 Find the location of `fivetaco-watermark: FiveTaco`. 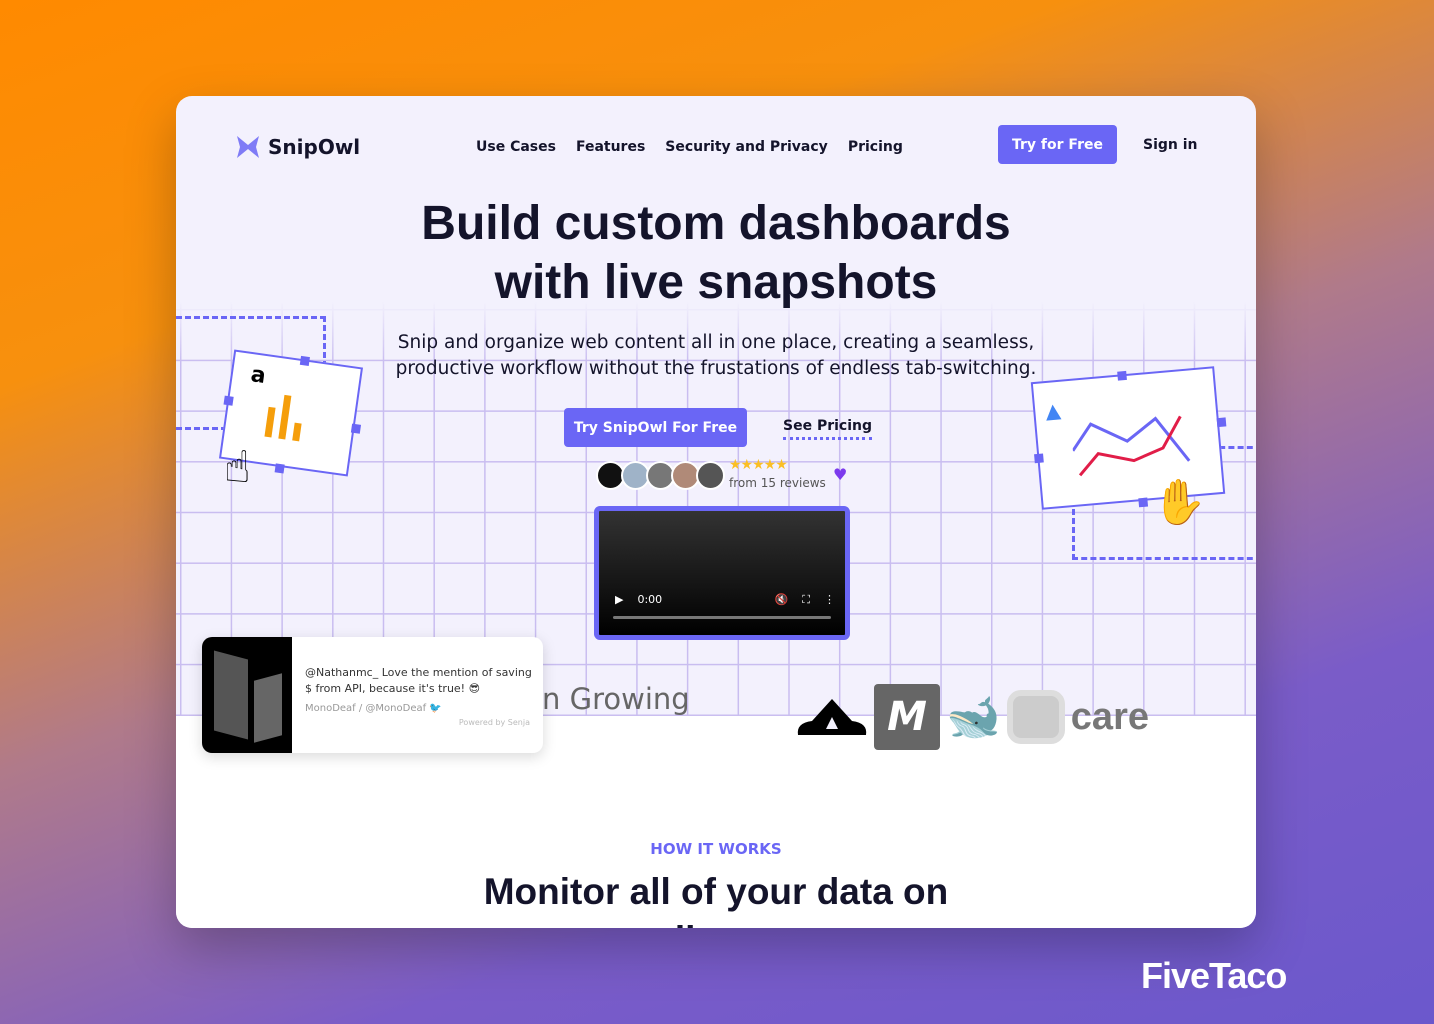

fivetaco-watermark: FiveTaco is located at coordinates (1214, 975).